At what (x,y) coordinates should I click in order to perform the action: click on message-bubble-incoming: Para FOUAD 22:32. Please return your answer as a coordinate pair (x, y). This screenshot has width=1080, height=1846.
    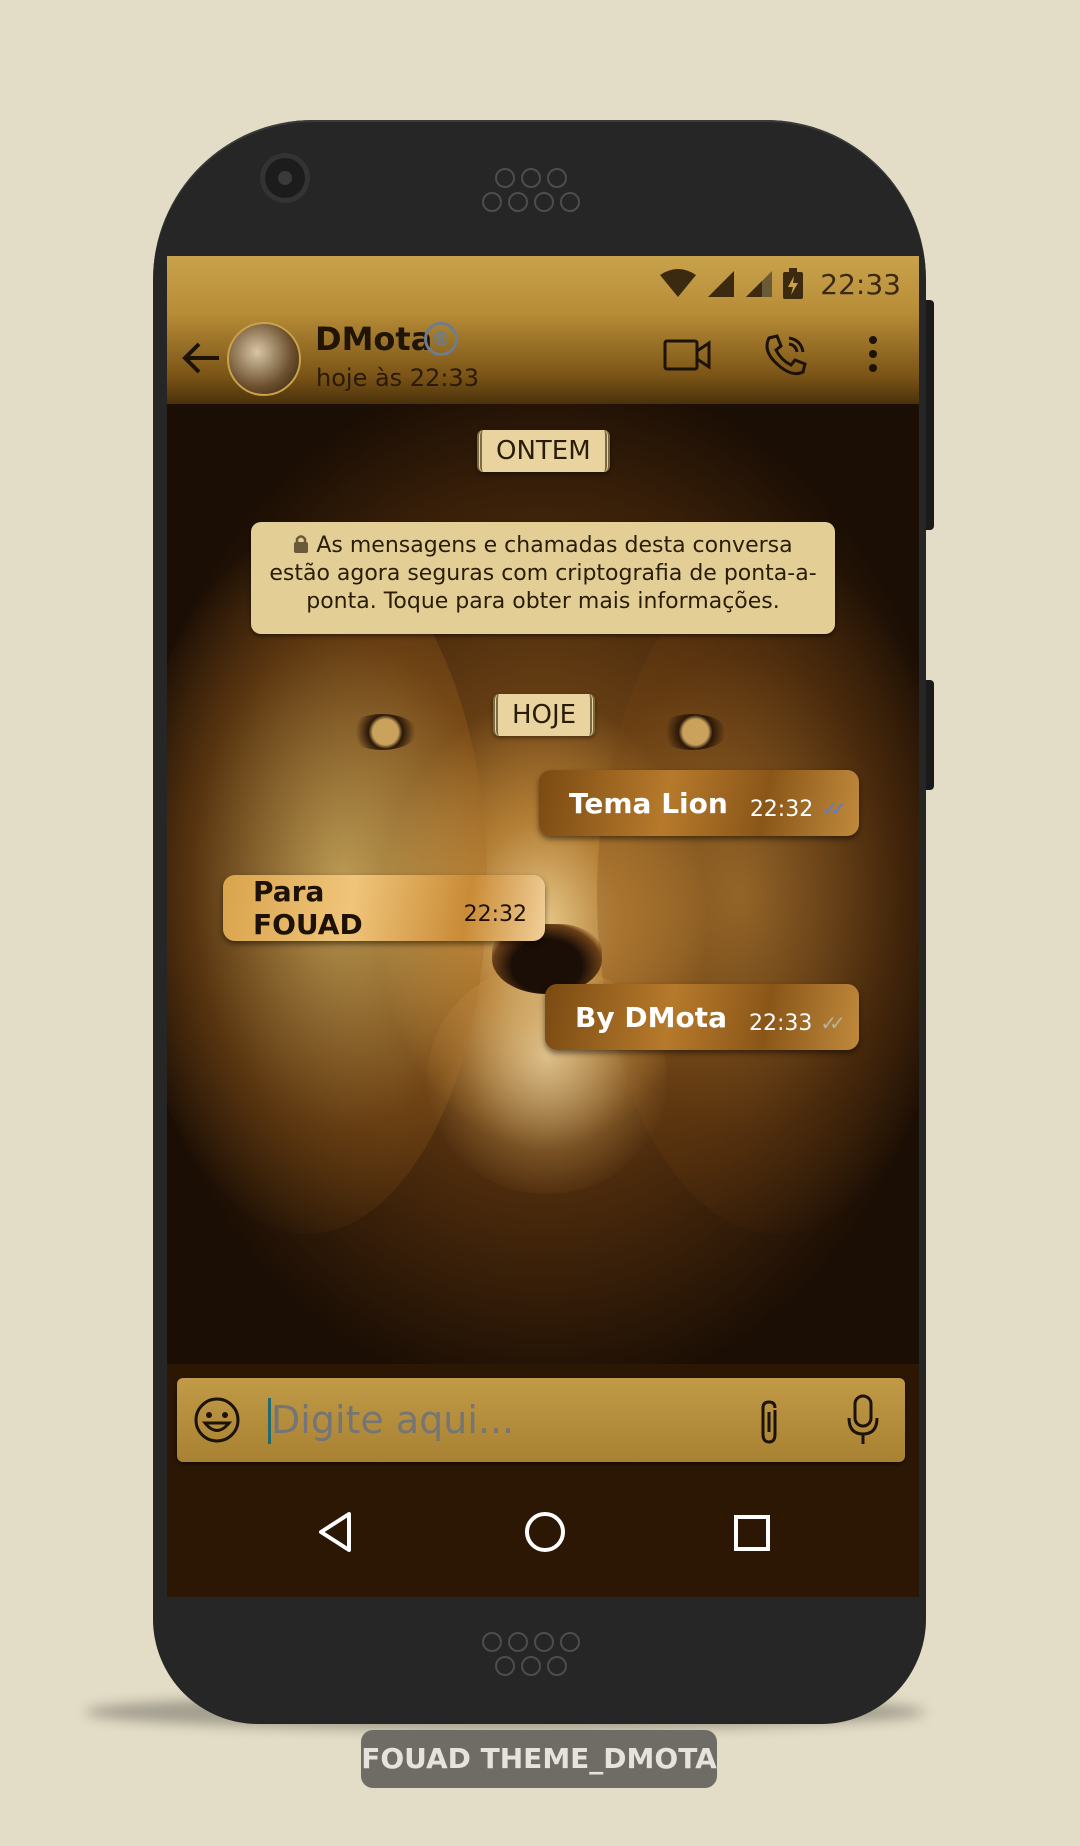
    Looking at the image, I should click on (384, 908).